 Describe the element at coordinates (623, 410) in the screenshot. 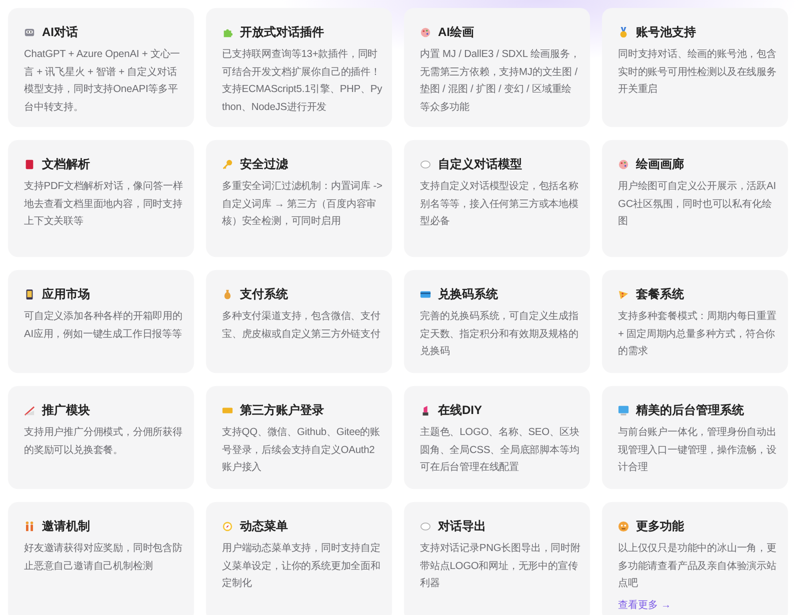

I see `monitor-icon` at that location.